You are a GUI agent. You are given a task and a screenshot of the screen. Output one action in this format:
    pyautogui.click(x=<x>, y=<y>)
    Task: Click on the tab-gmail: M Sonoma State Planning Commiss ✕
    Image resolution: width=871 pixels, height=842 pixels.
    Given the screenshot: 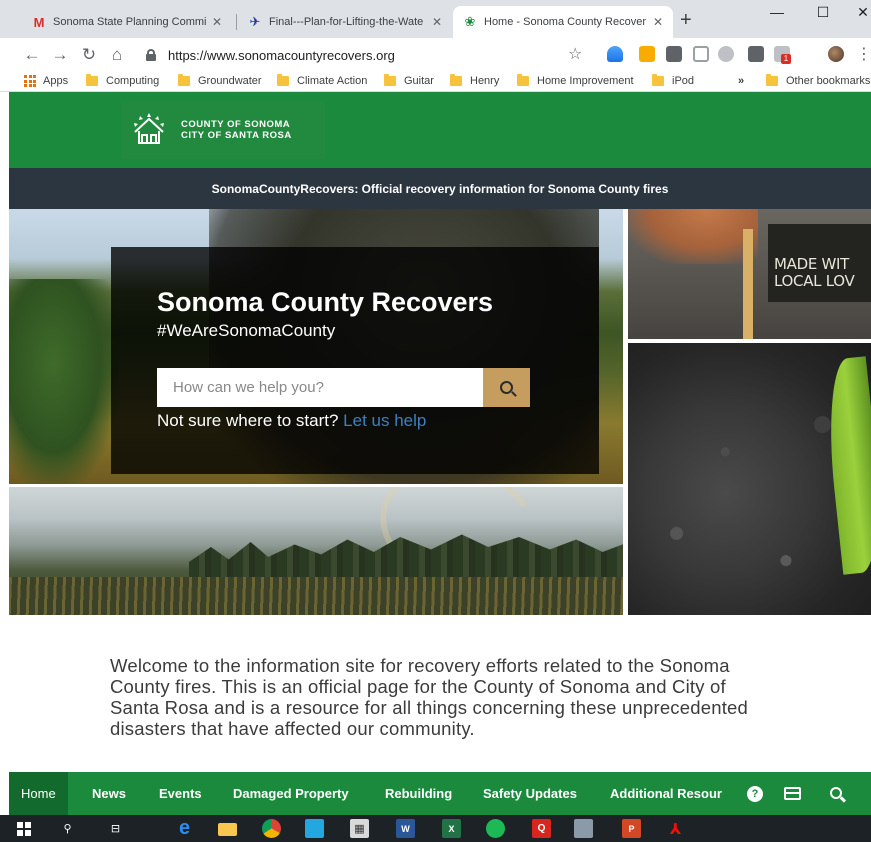 What is the action you would take?
    pyautogui.click(x=127, y=22)
    